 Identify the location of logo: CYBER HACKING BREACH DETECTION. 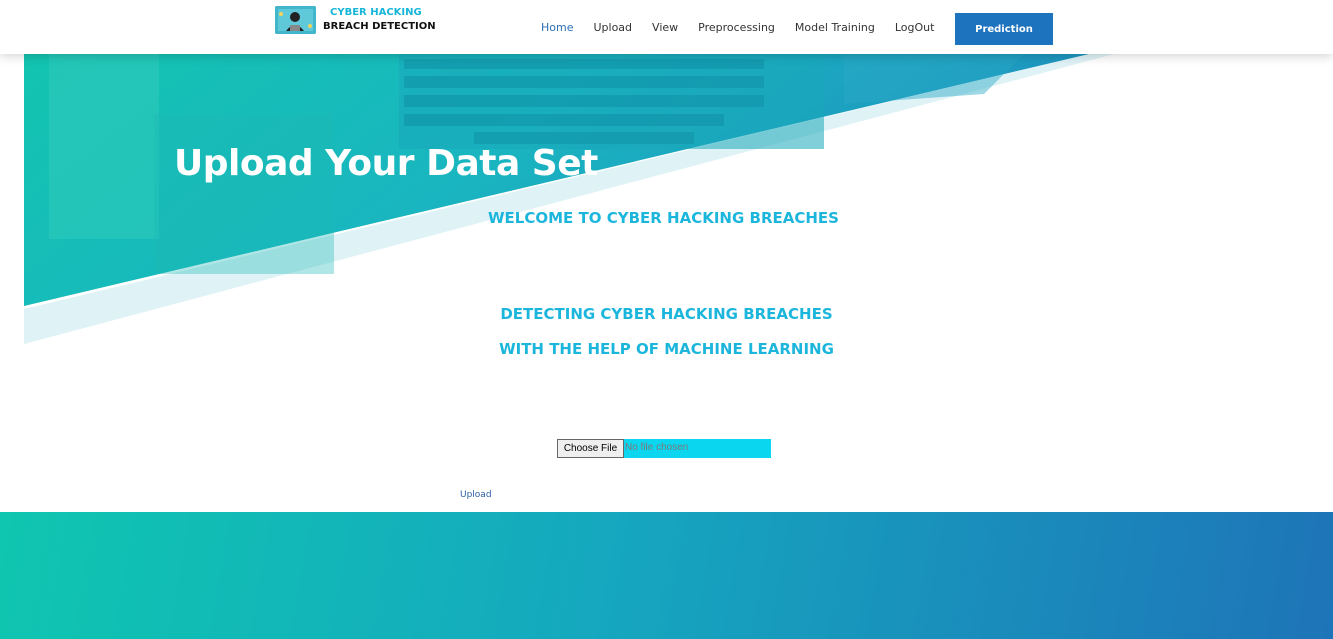
(355, 20).